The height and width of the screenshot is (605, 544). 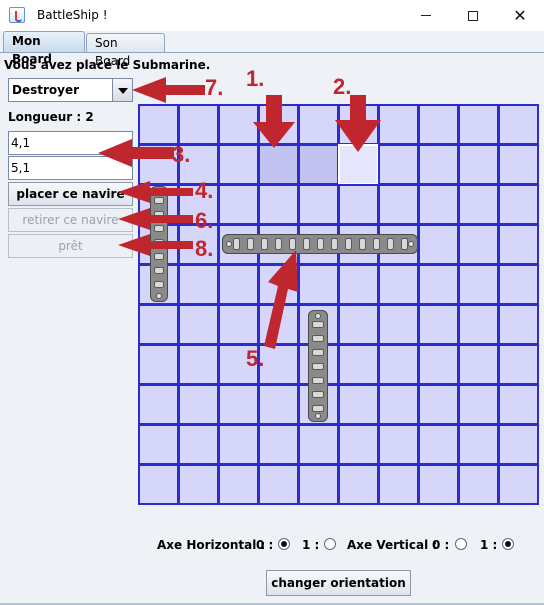 What do you see at coordinates (44, 48) in the screenshot?
I see `tab-mon-board: Mon Board` at bounding box center [44, 48].